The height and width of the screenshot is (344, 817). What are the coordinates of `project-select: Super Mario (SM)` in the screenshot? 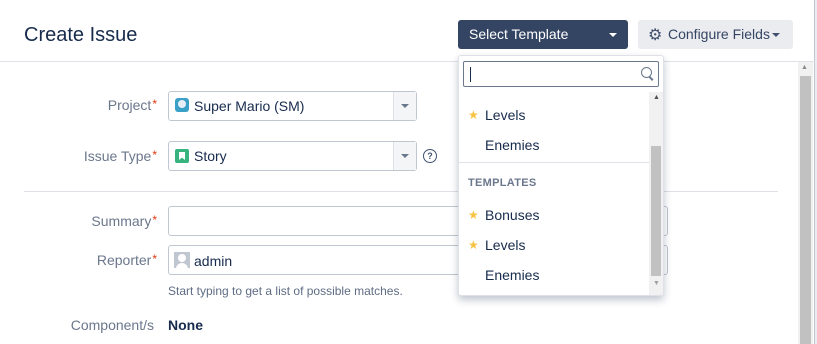 It's located at (292, 106).